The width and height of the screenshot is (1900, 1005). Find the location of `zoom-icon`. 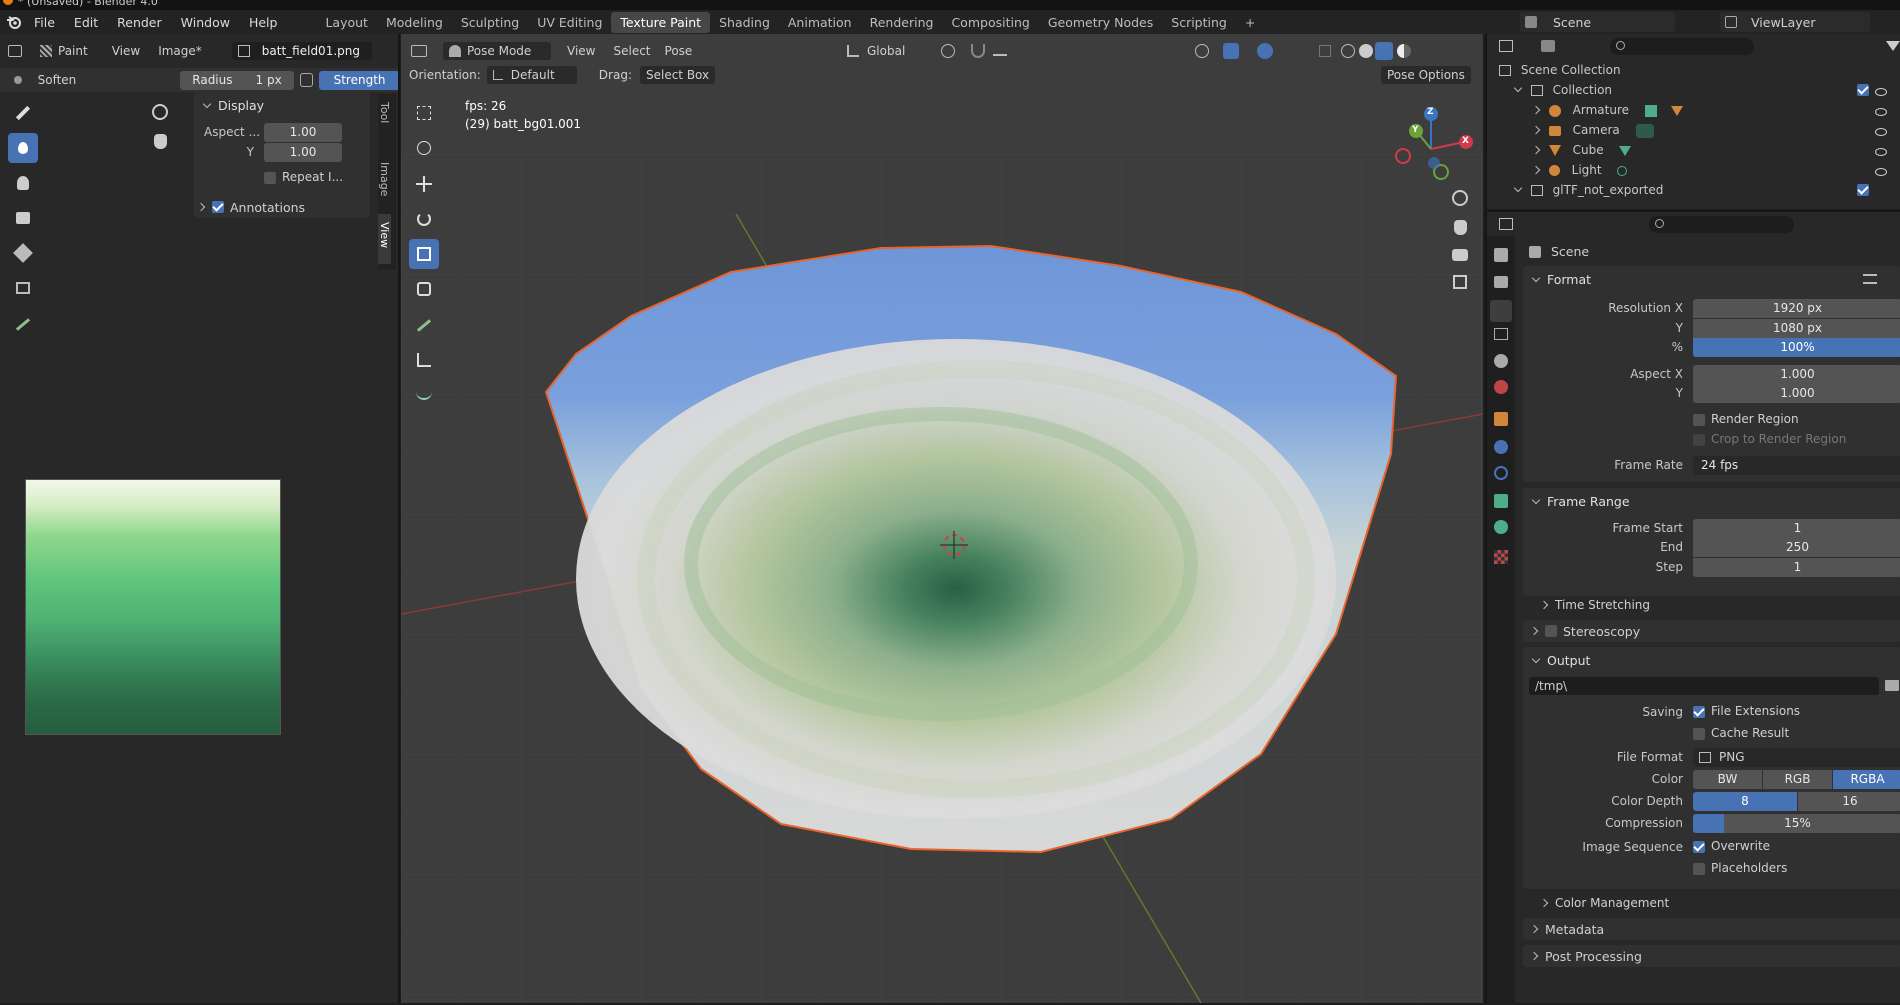

zoom-icon is located at coordinates (160, 112).